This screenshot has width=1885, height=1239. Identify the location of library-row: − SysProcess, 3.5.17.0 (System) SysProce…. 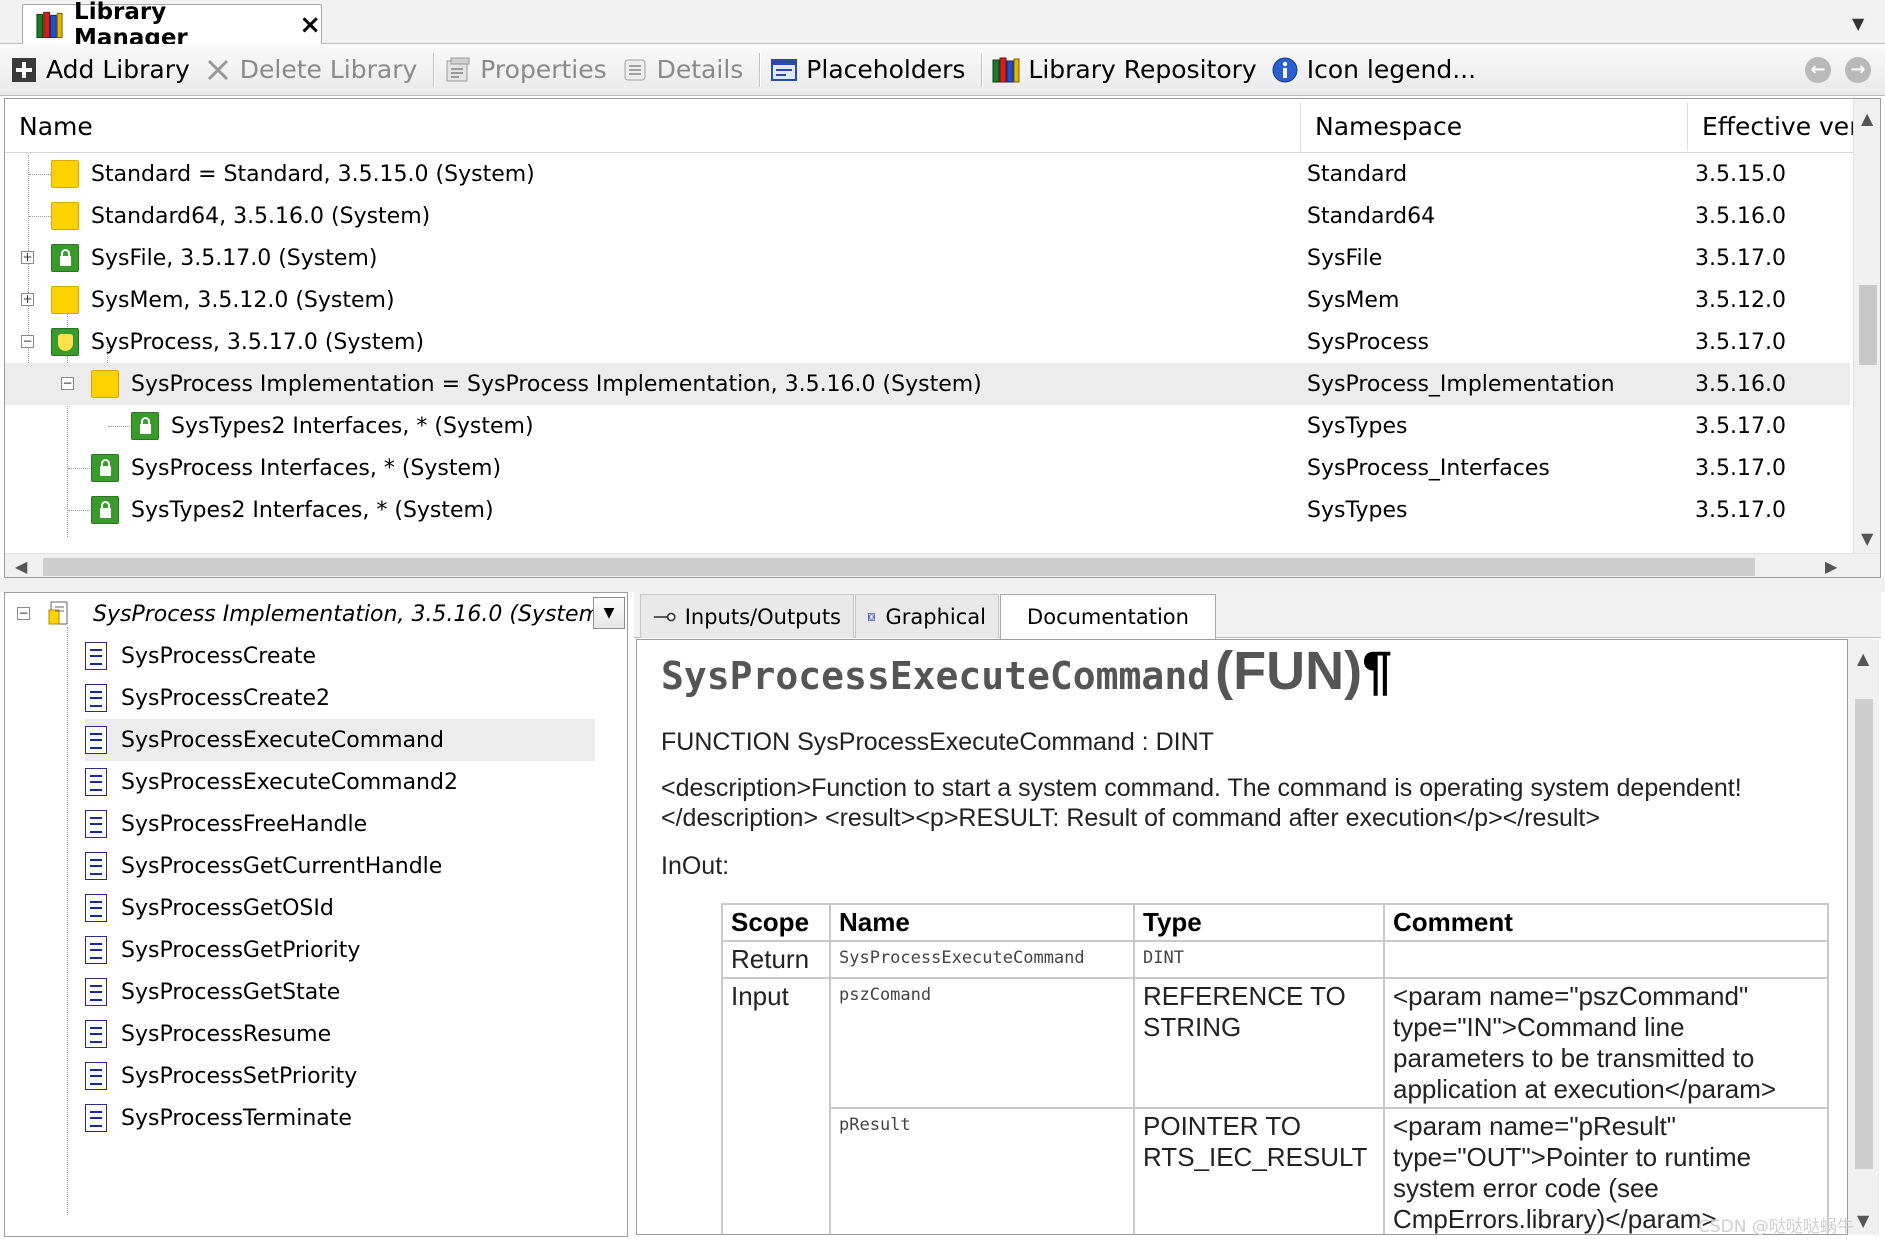
(927, 342).